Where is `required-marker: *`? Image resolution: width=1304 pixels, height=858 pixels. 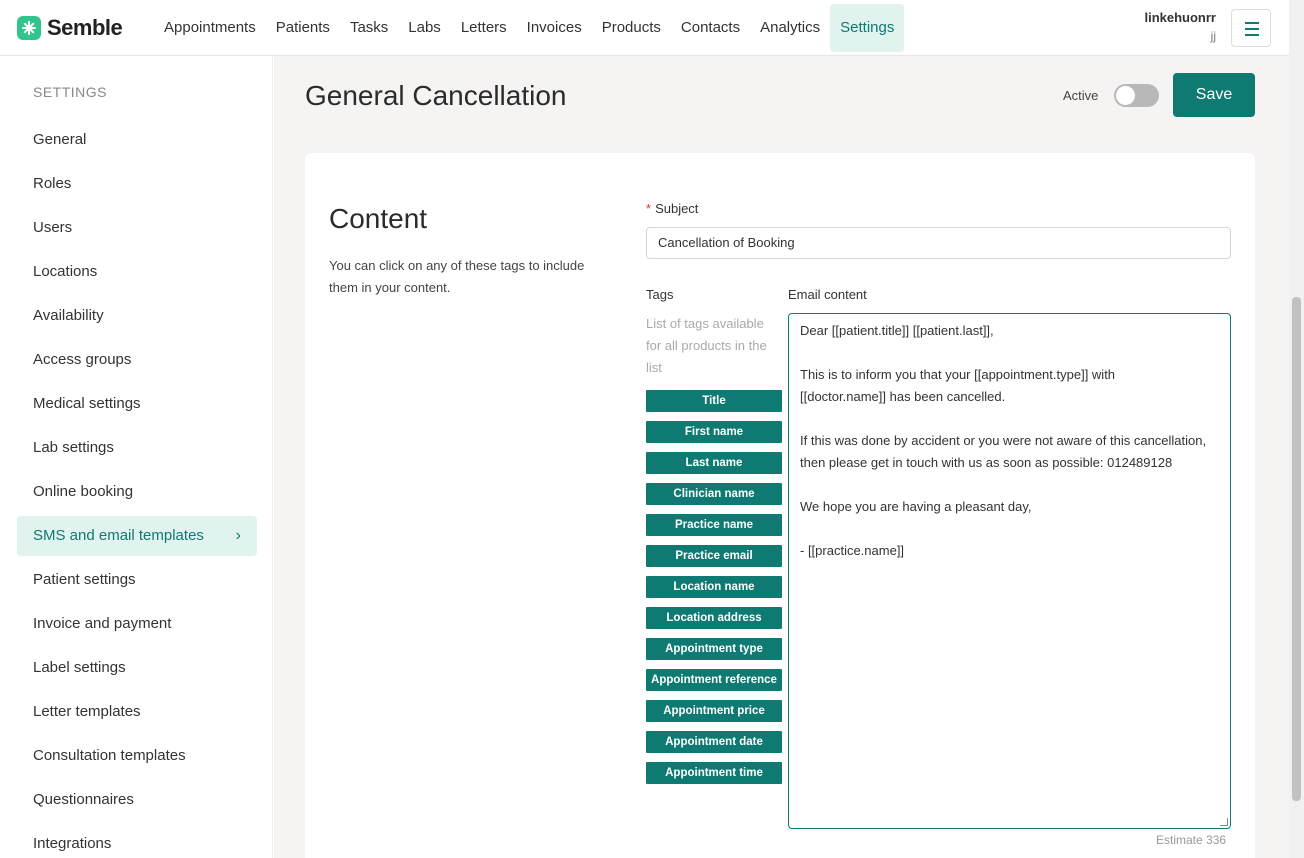
required-marker: * is located at coordinates (649, 208).